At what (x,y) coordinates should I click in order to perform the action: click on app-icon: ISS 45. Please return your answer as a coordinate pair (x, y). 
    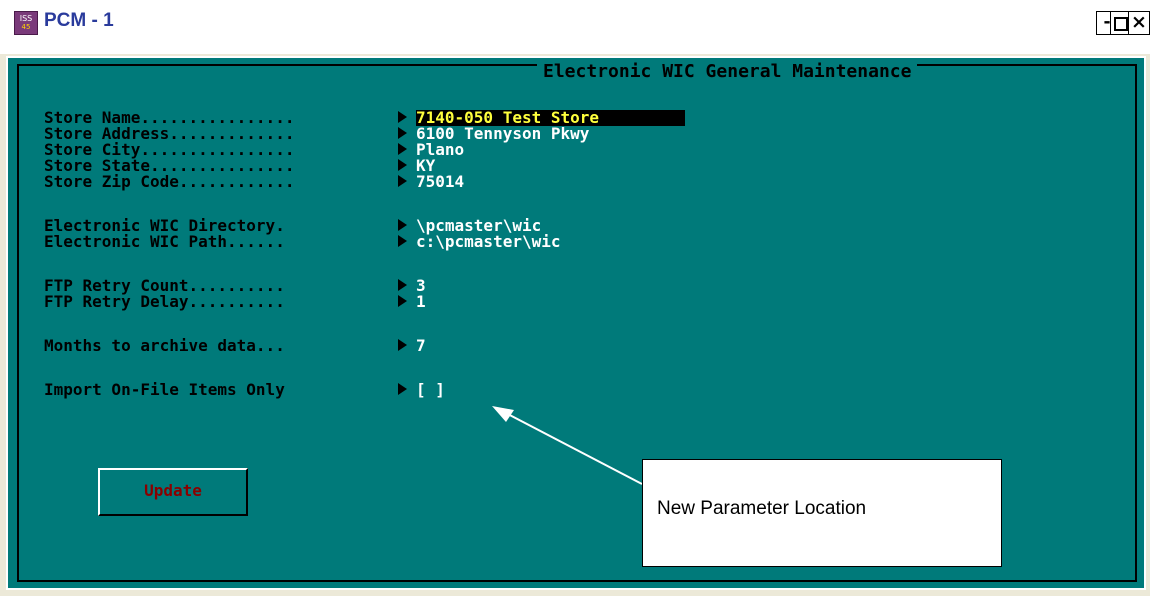
    Looking at the image, I should click on (26, 23).